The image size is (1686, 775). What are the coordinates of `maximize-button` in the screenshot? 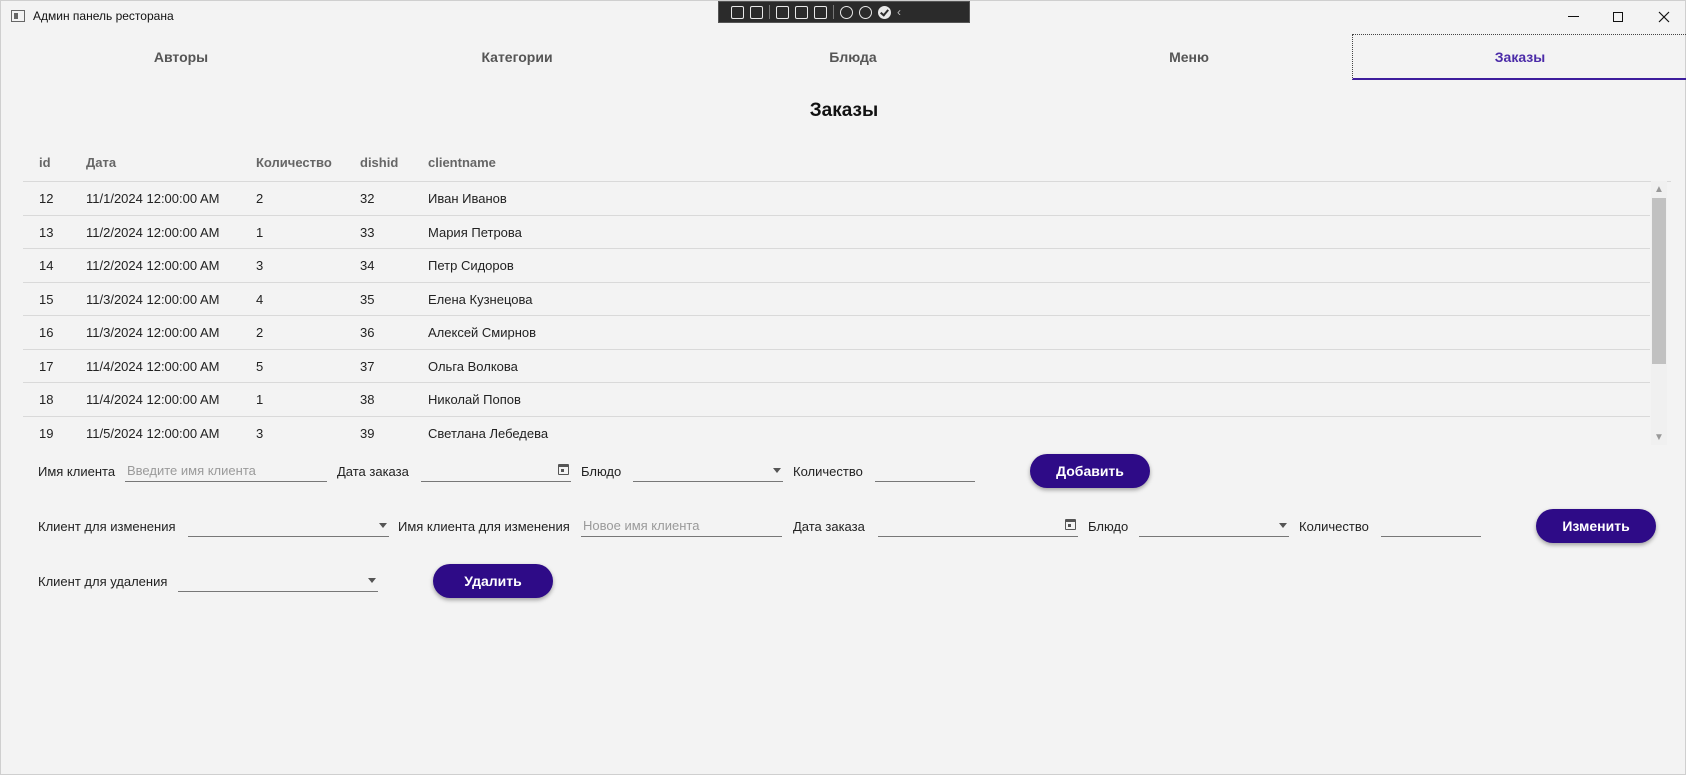 It's located at (1618, 16).